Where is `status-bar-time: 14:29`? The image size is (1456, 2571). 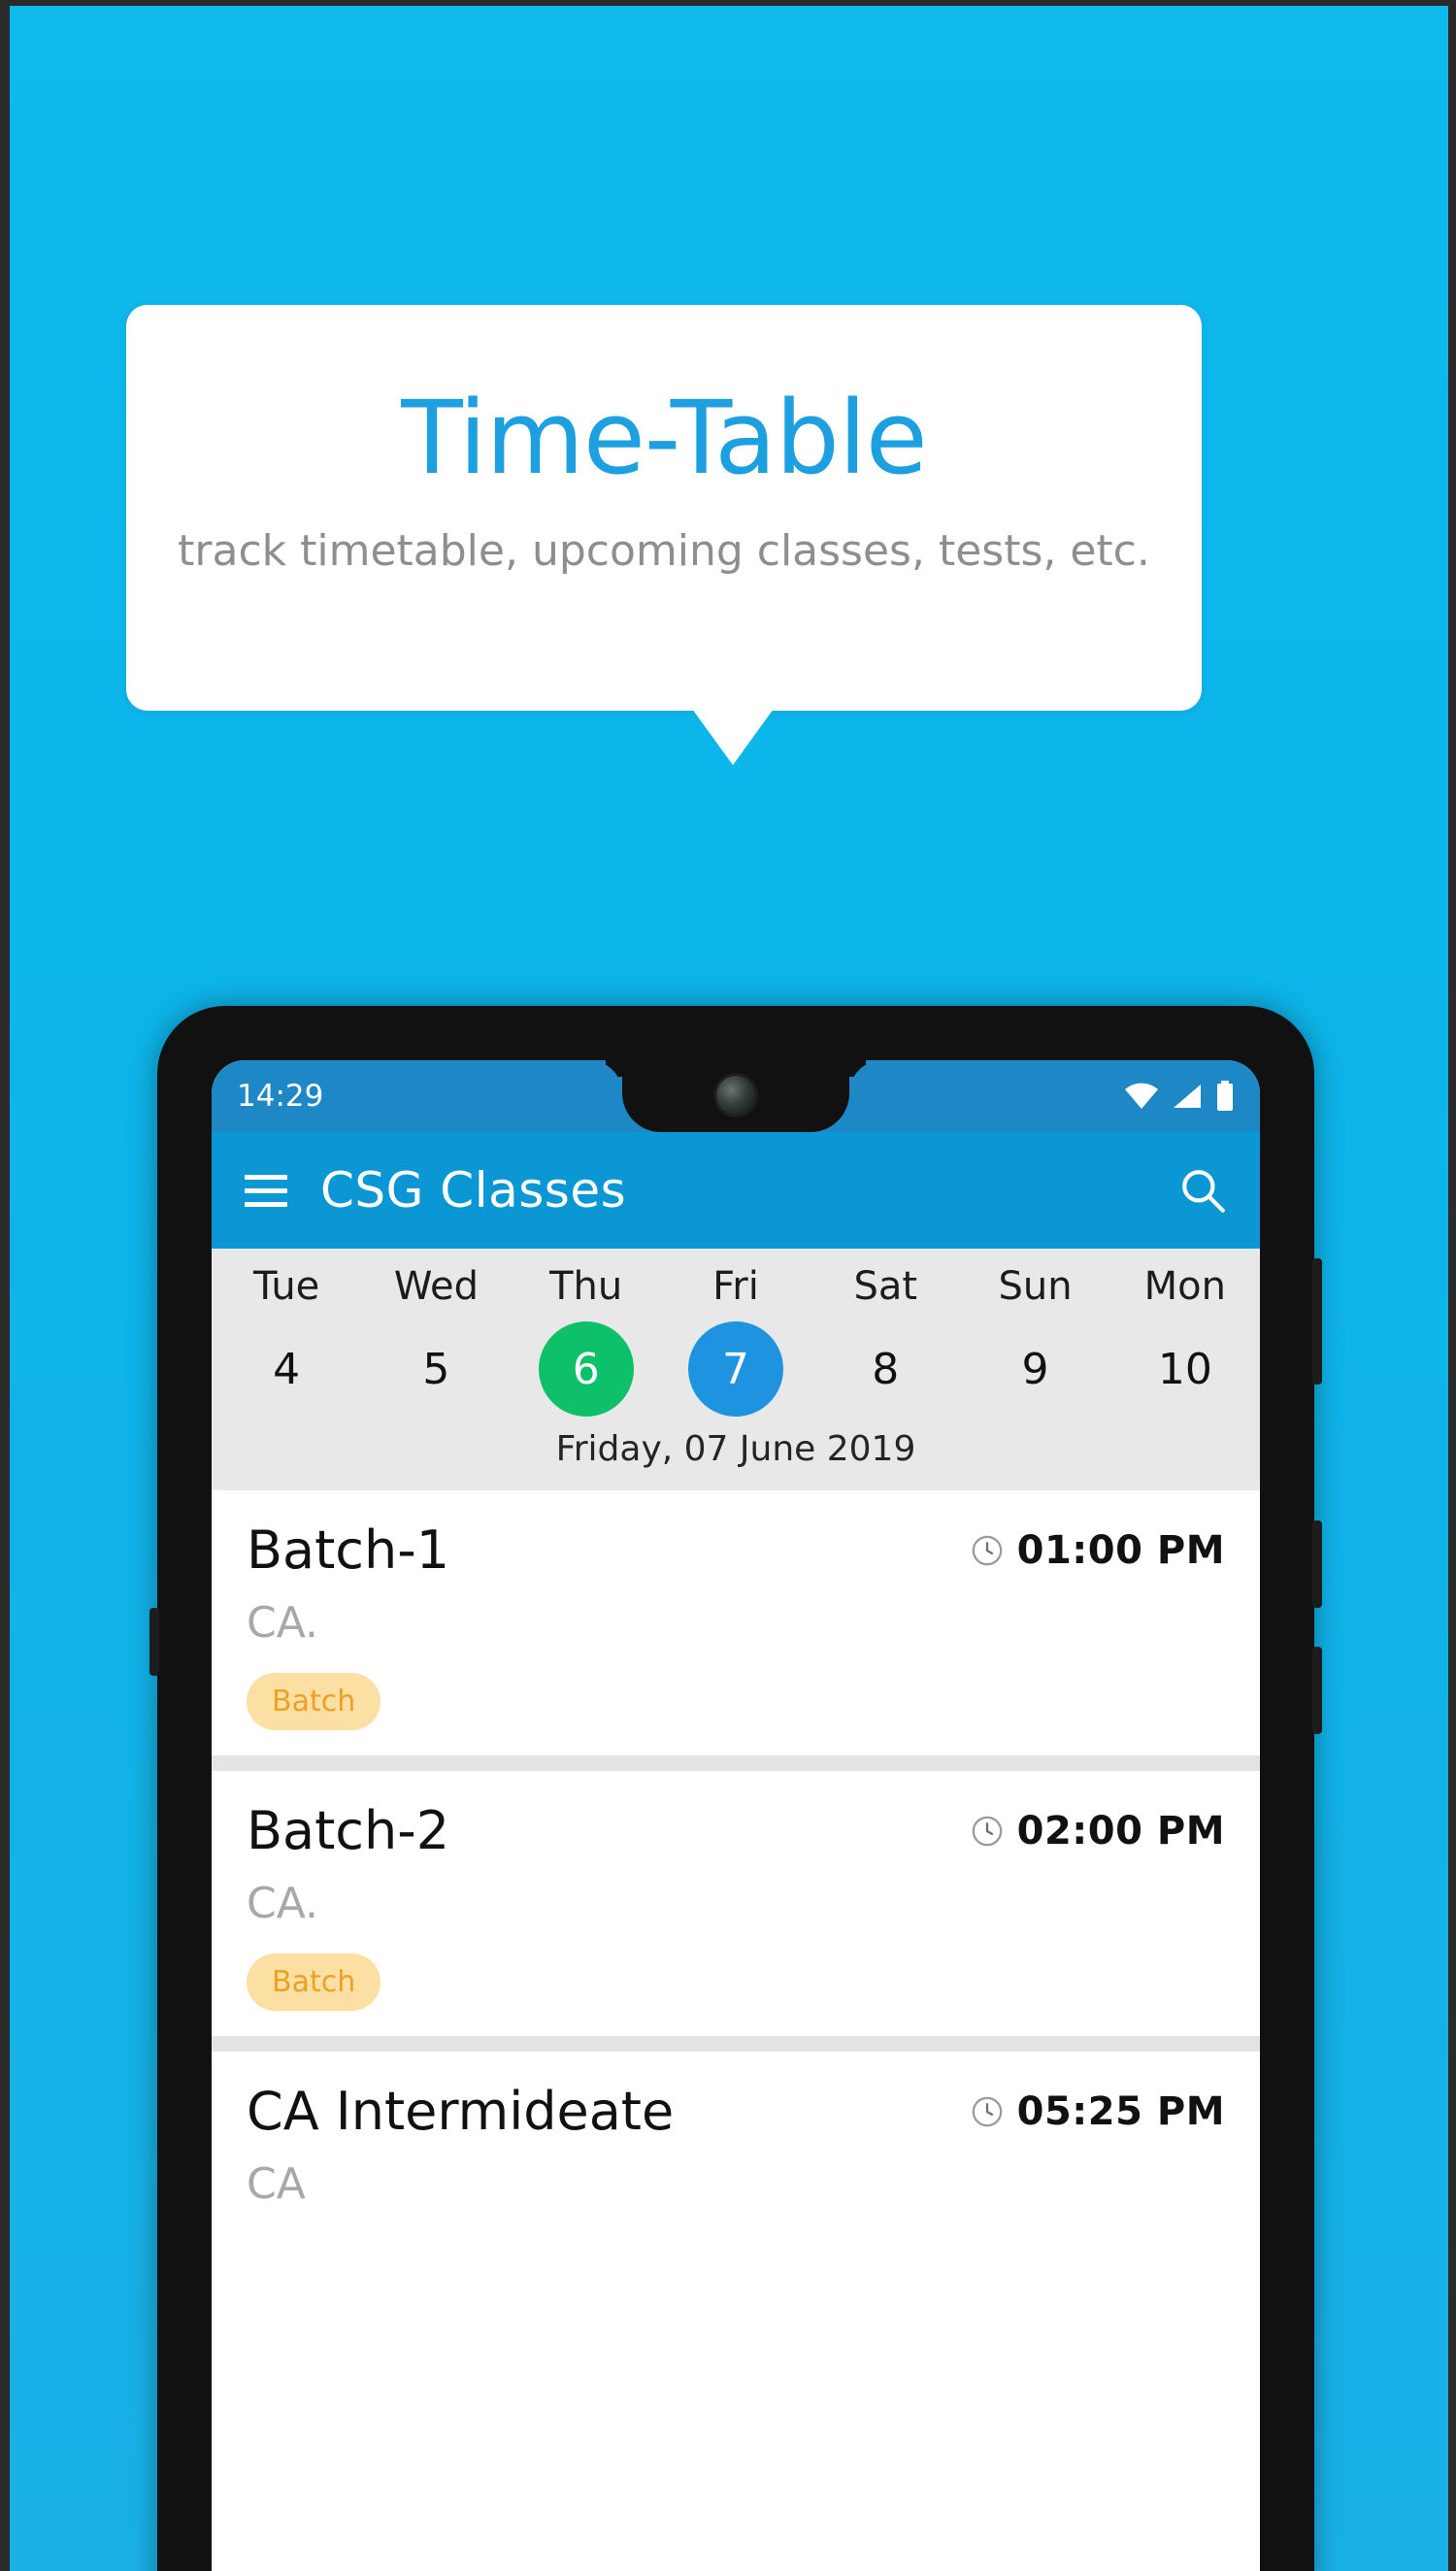
status-bar-time: 14:29 is located at coordinates (280, 1096).